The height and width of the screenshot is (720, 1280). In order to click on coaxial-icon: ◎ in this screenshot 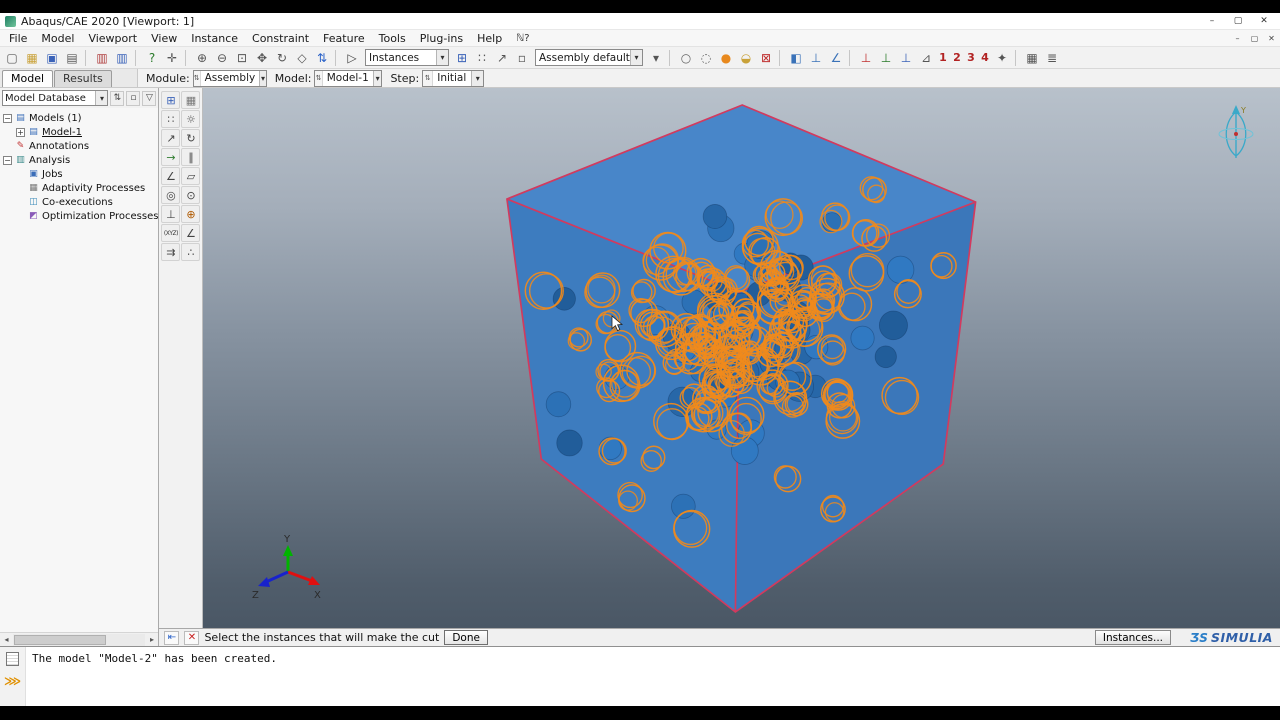, I will do `click(171, 195)`.